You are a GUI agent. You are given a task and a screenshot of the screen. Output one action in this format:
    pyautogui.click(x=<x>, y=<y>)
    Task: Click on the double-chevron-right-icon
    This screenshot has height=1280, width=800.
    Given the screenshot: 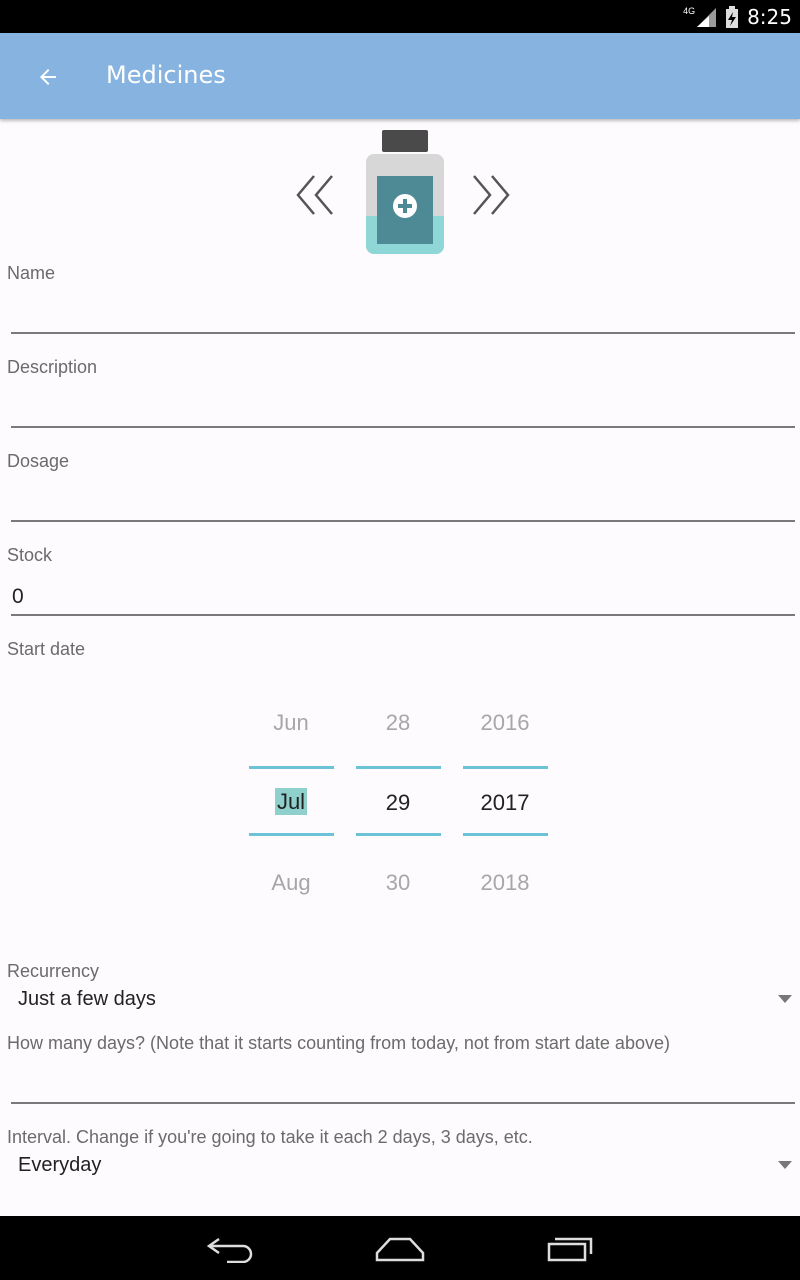 What is the action you would take?
    pyautogui.click(x=491, y=195)
    